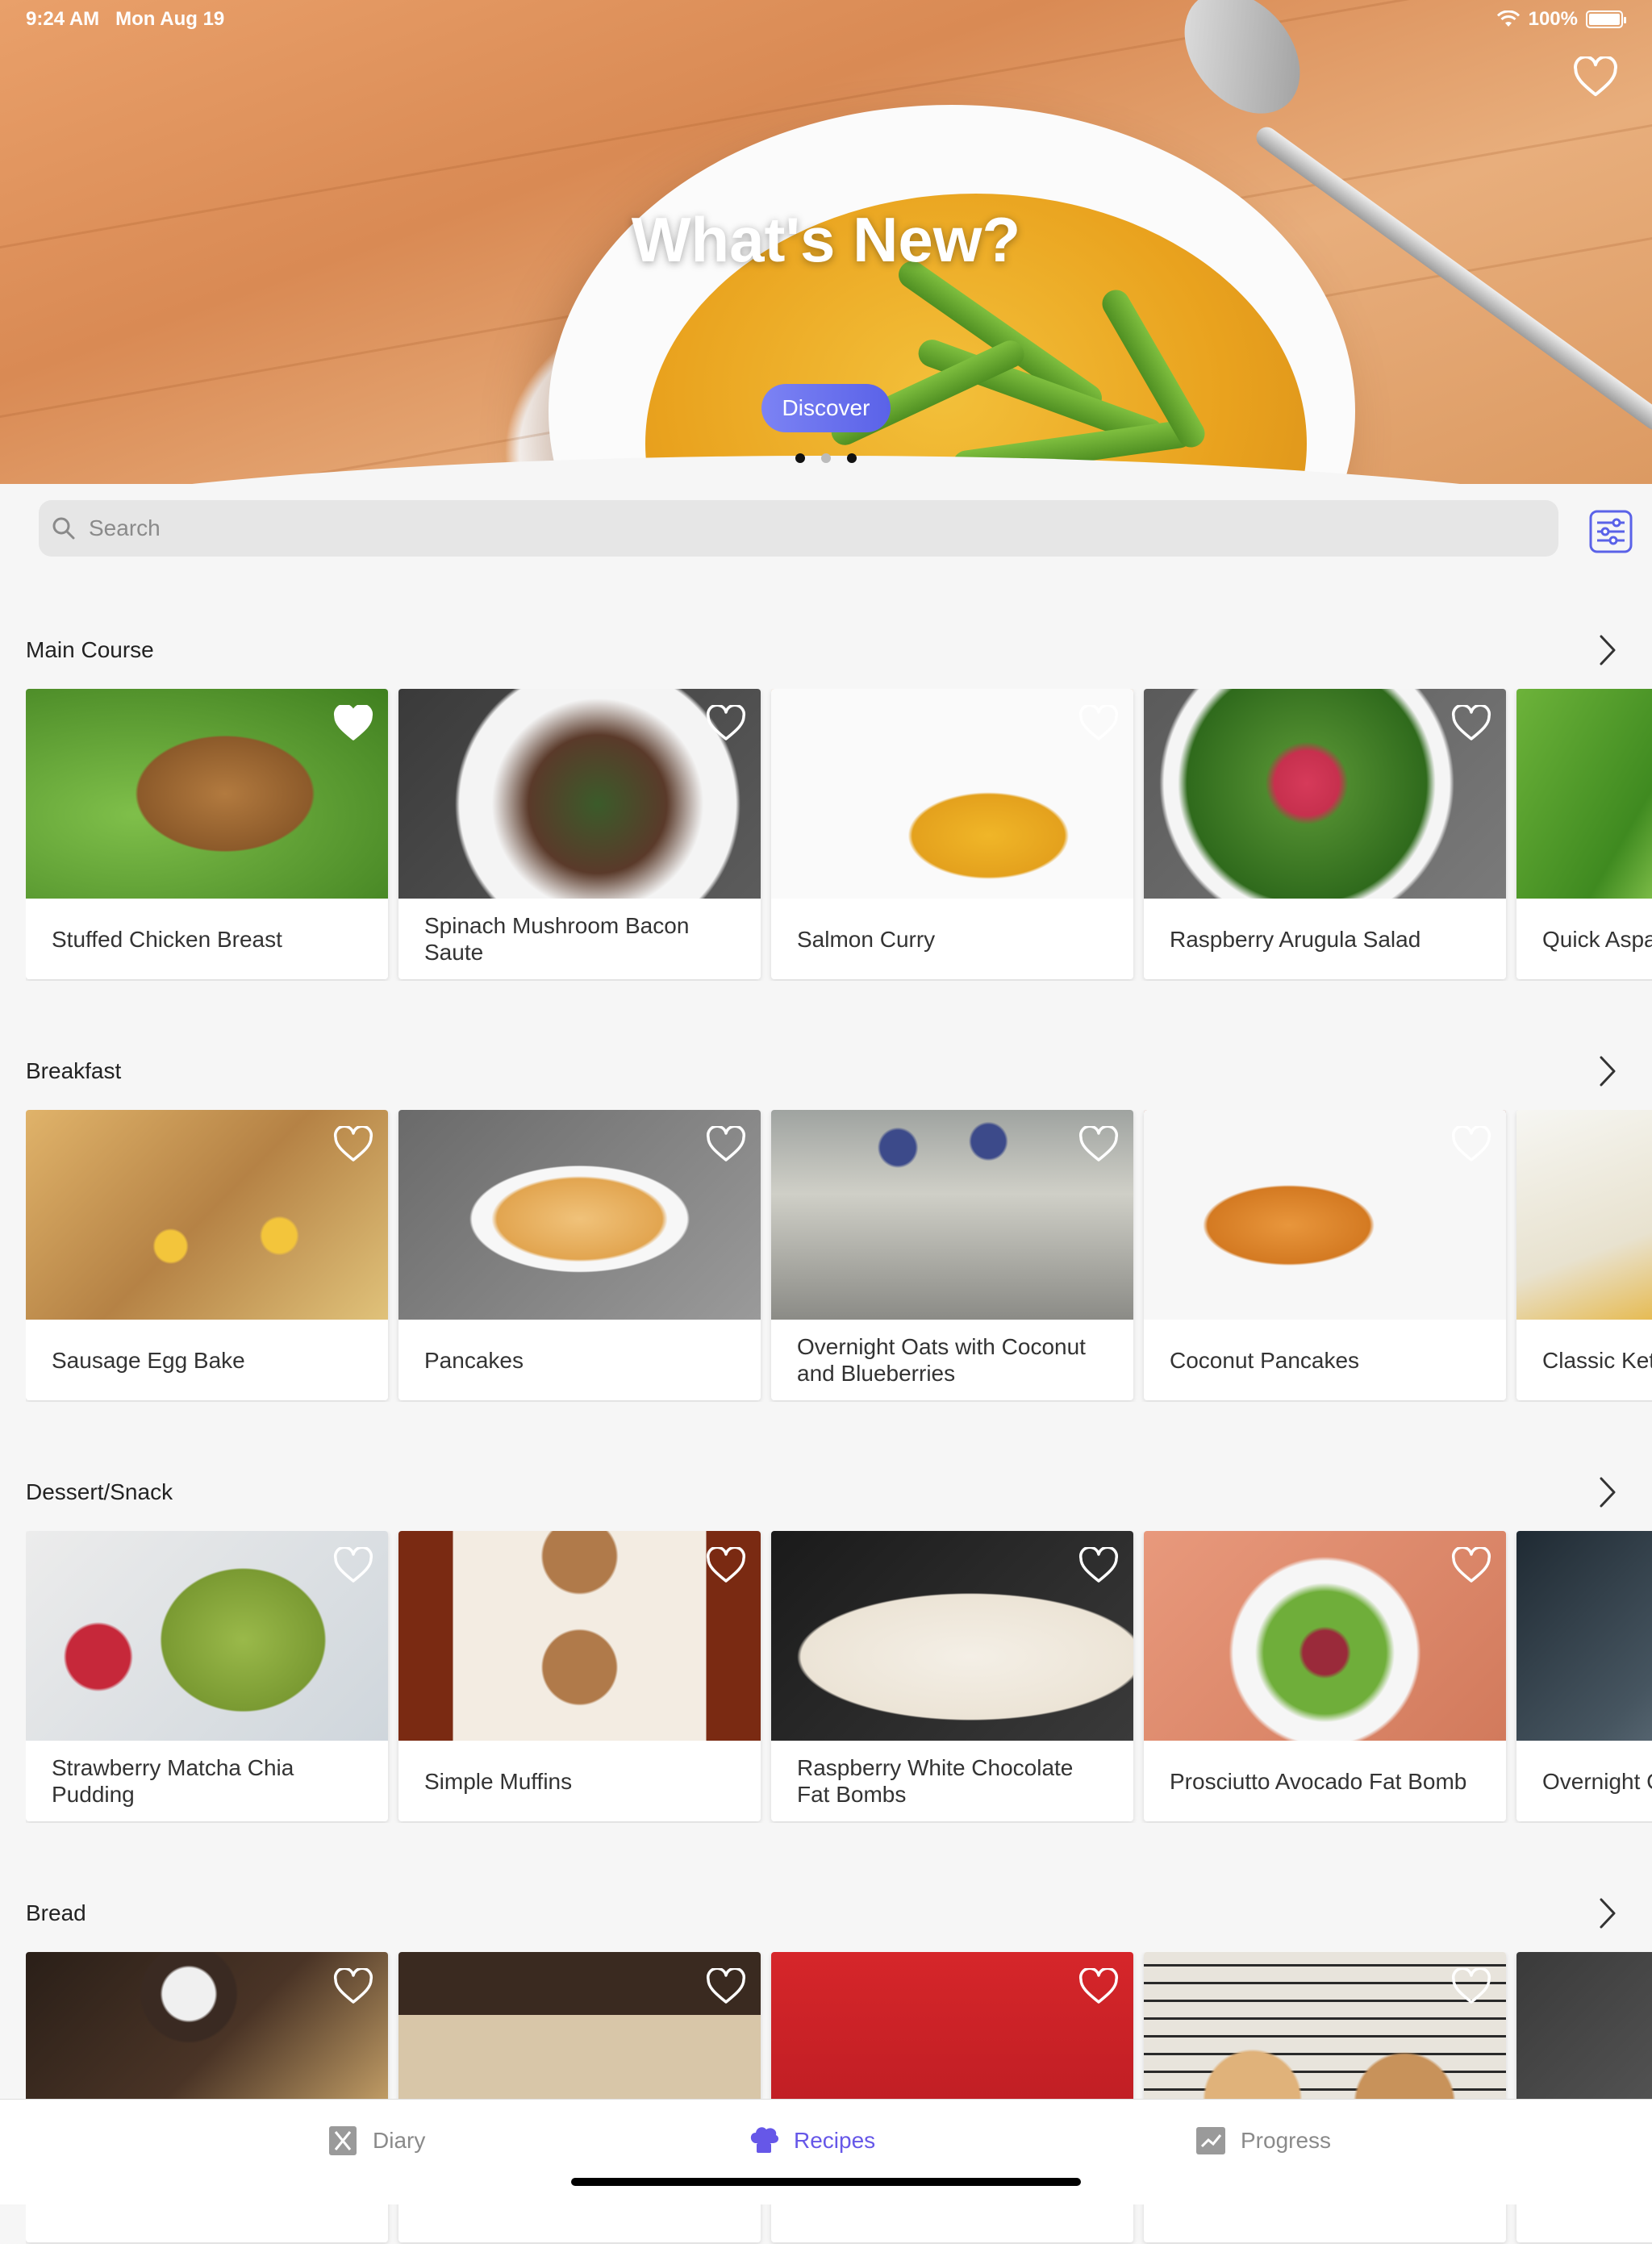  What do you see at coordinates (1611, 531) in the screenshot?
I see `filter-icon` at bounding box center [1611, 531].